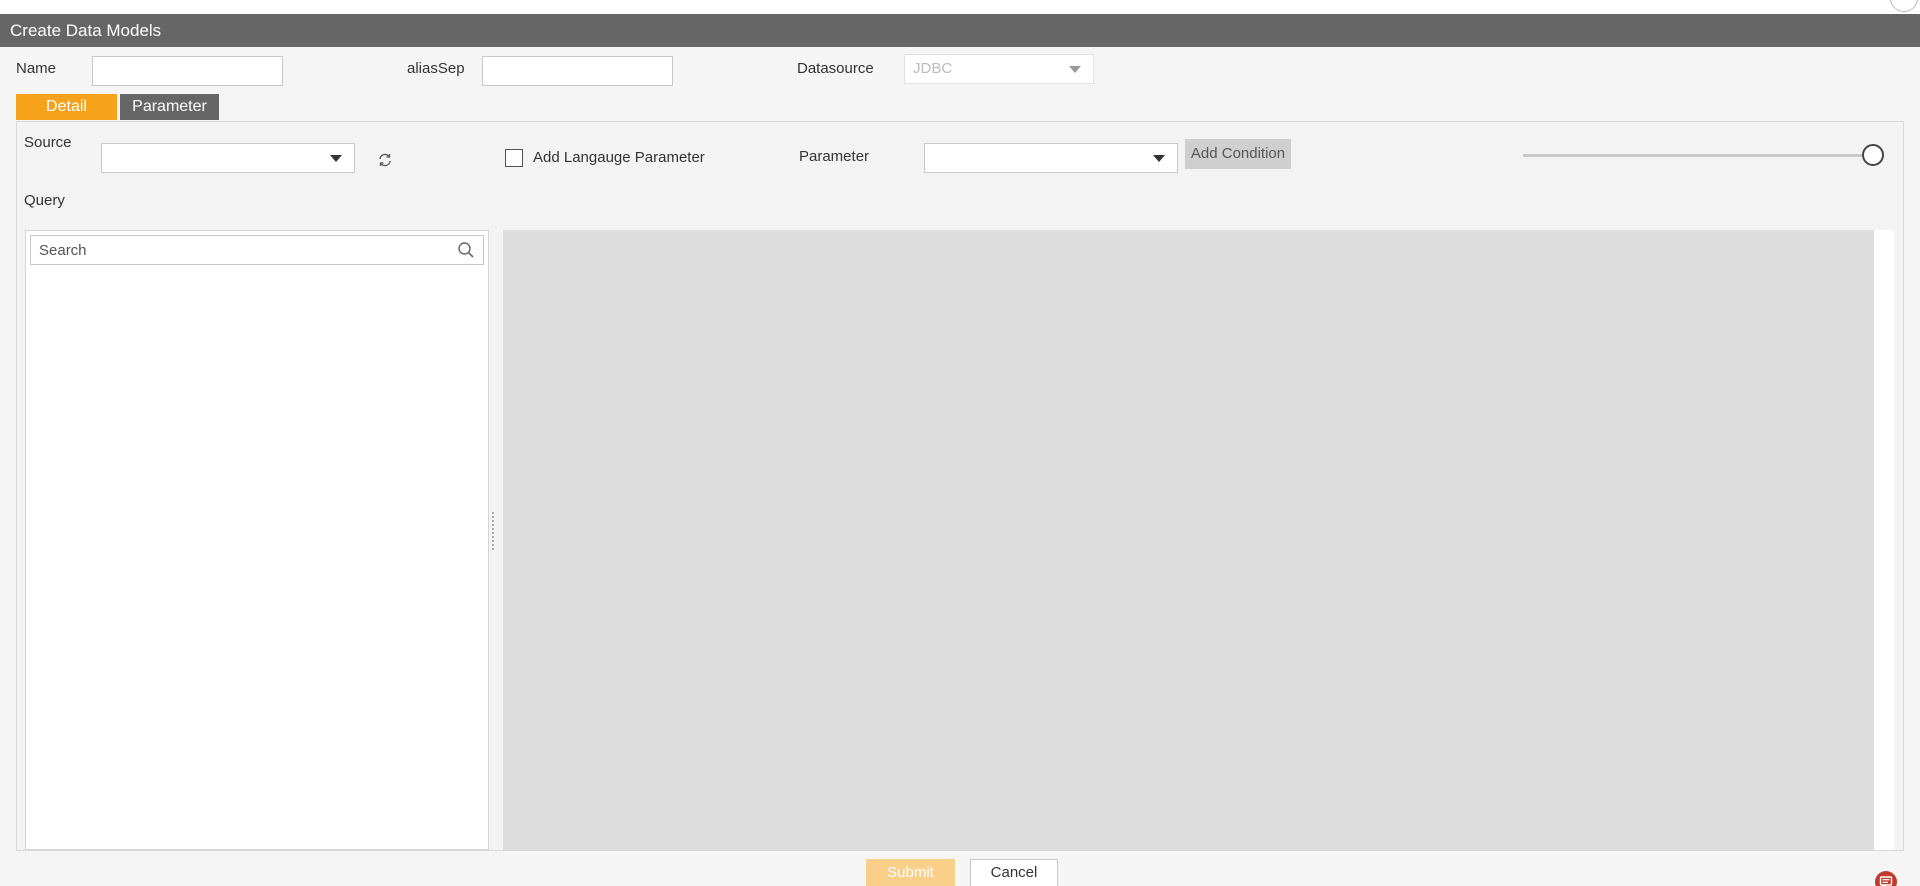  What do you see at coordinates (960, 7) in the screenshot?
I see `top-strip` at bounding box center [960, 7].